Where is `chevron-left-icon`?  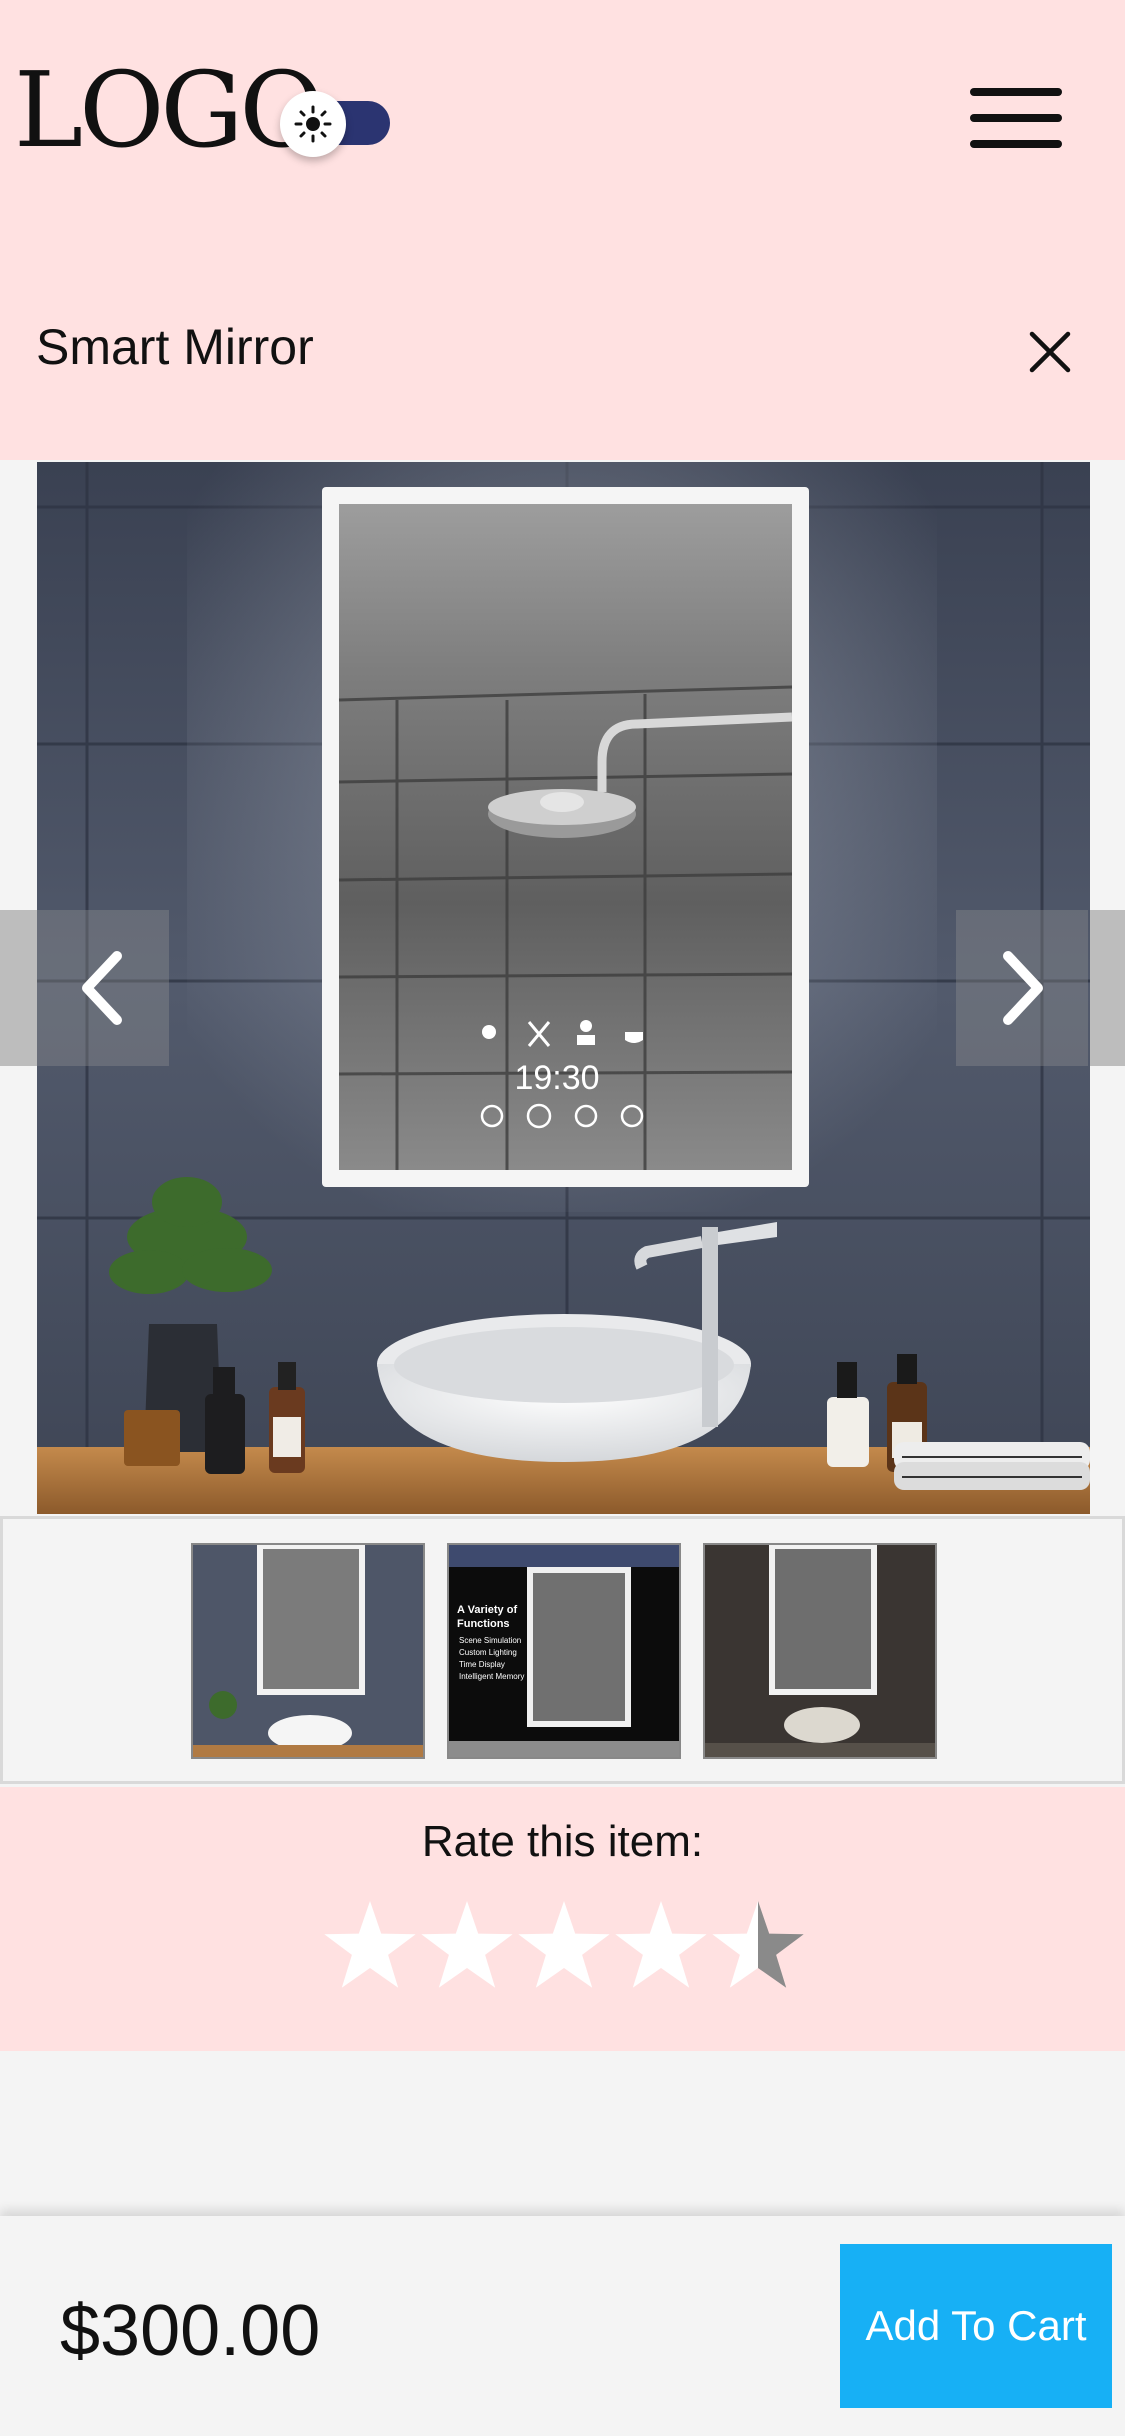 chevron-left-icon is located at coordinates (102, 988).